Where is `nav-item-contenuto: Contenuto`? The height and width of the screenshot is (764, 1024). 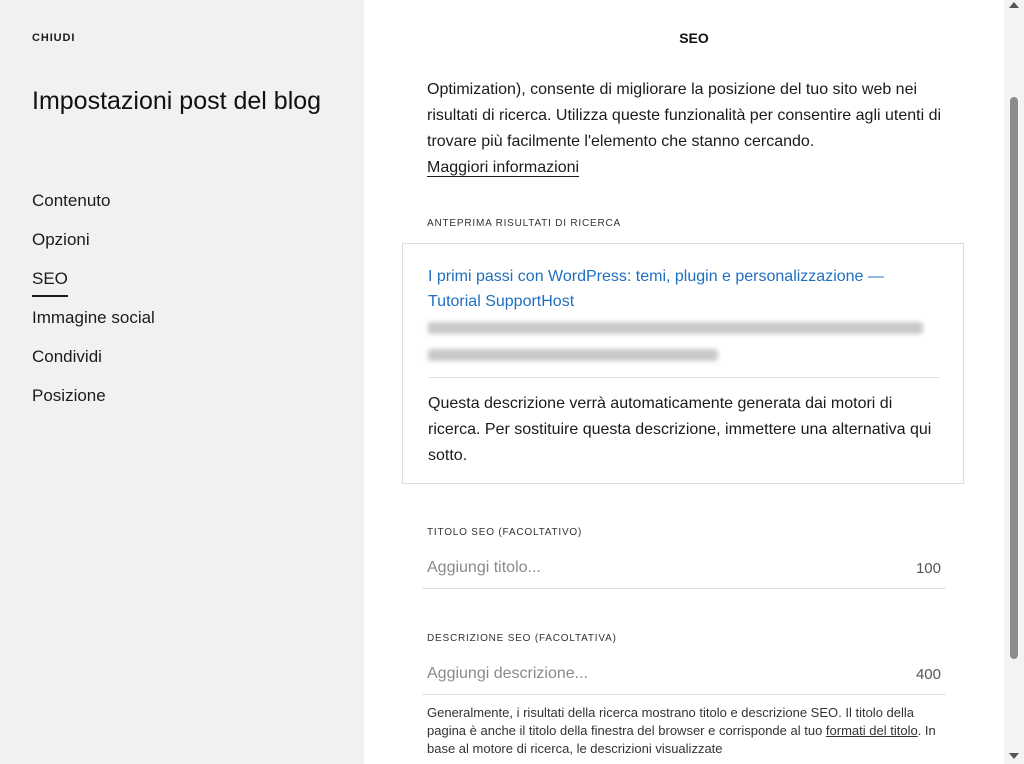
nav-item-contenuto: Contenuto is located at coordinates (93, 208).